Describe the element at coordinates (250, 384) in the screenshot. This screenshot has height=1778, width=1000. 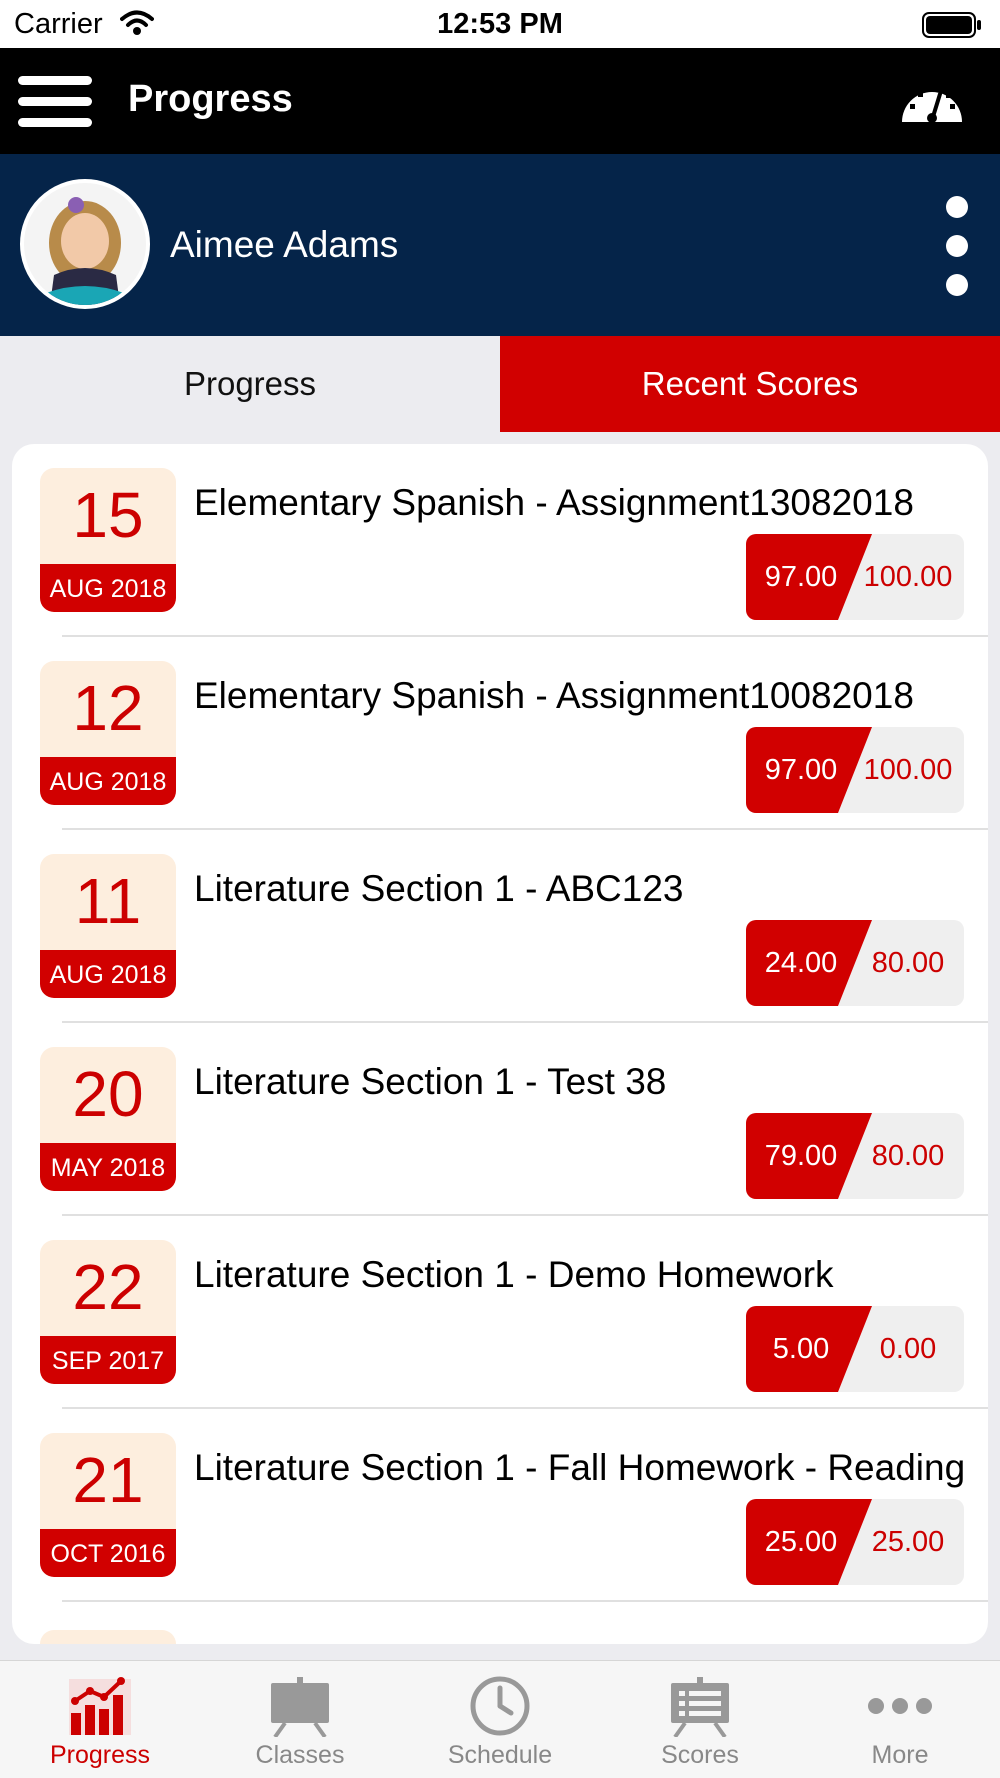
I see `tab-progress: Progress` at that location.